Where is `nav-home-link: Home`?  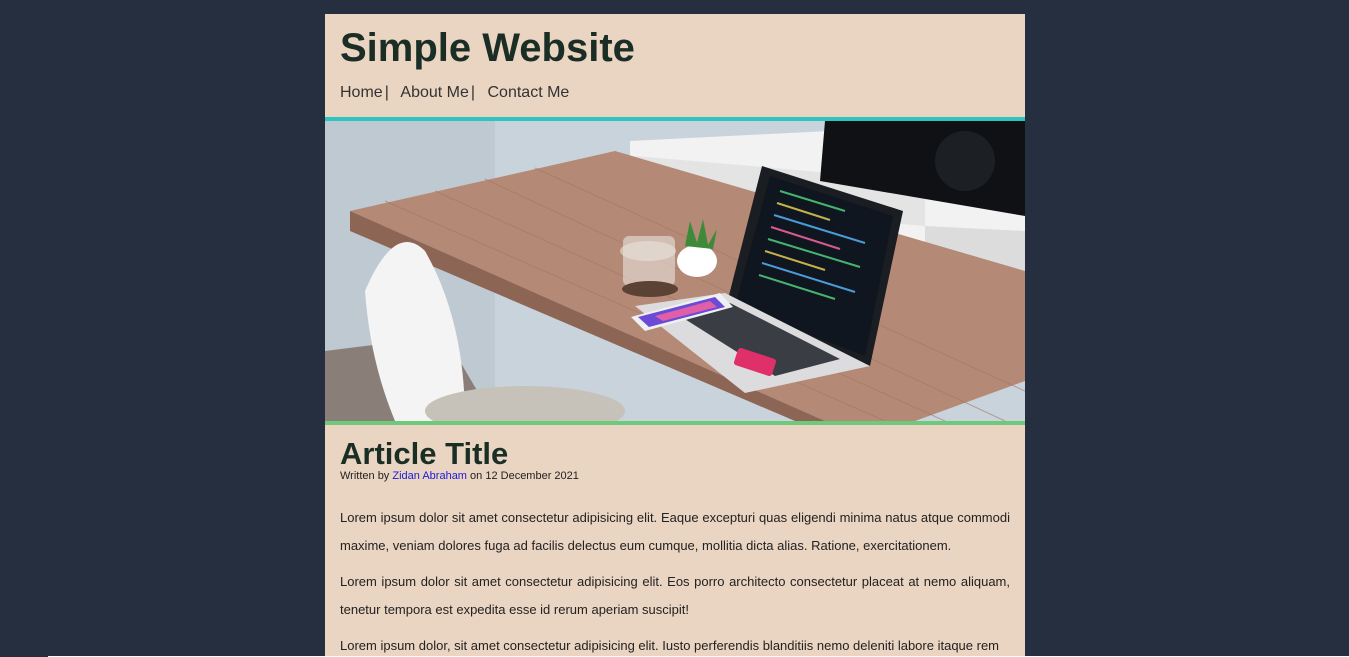 nav-home-link: Home is located at coordinates (361, 92).